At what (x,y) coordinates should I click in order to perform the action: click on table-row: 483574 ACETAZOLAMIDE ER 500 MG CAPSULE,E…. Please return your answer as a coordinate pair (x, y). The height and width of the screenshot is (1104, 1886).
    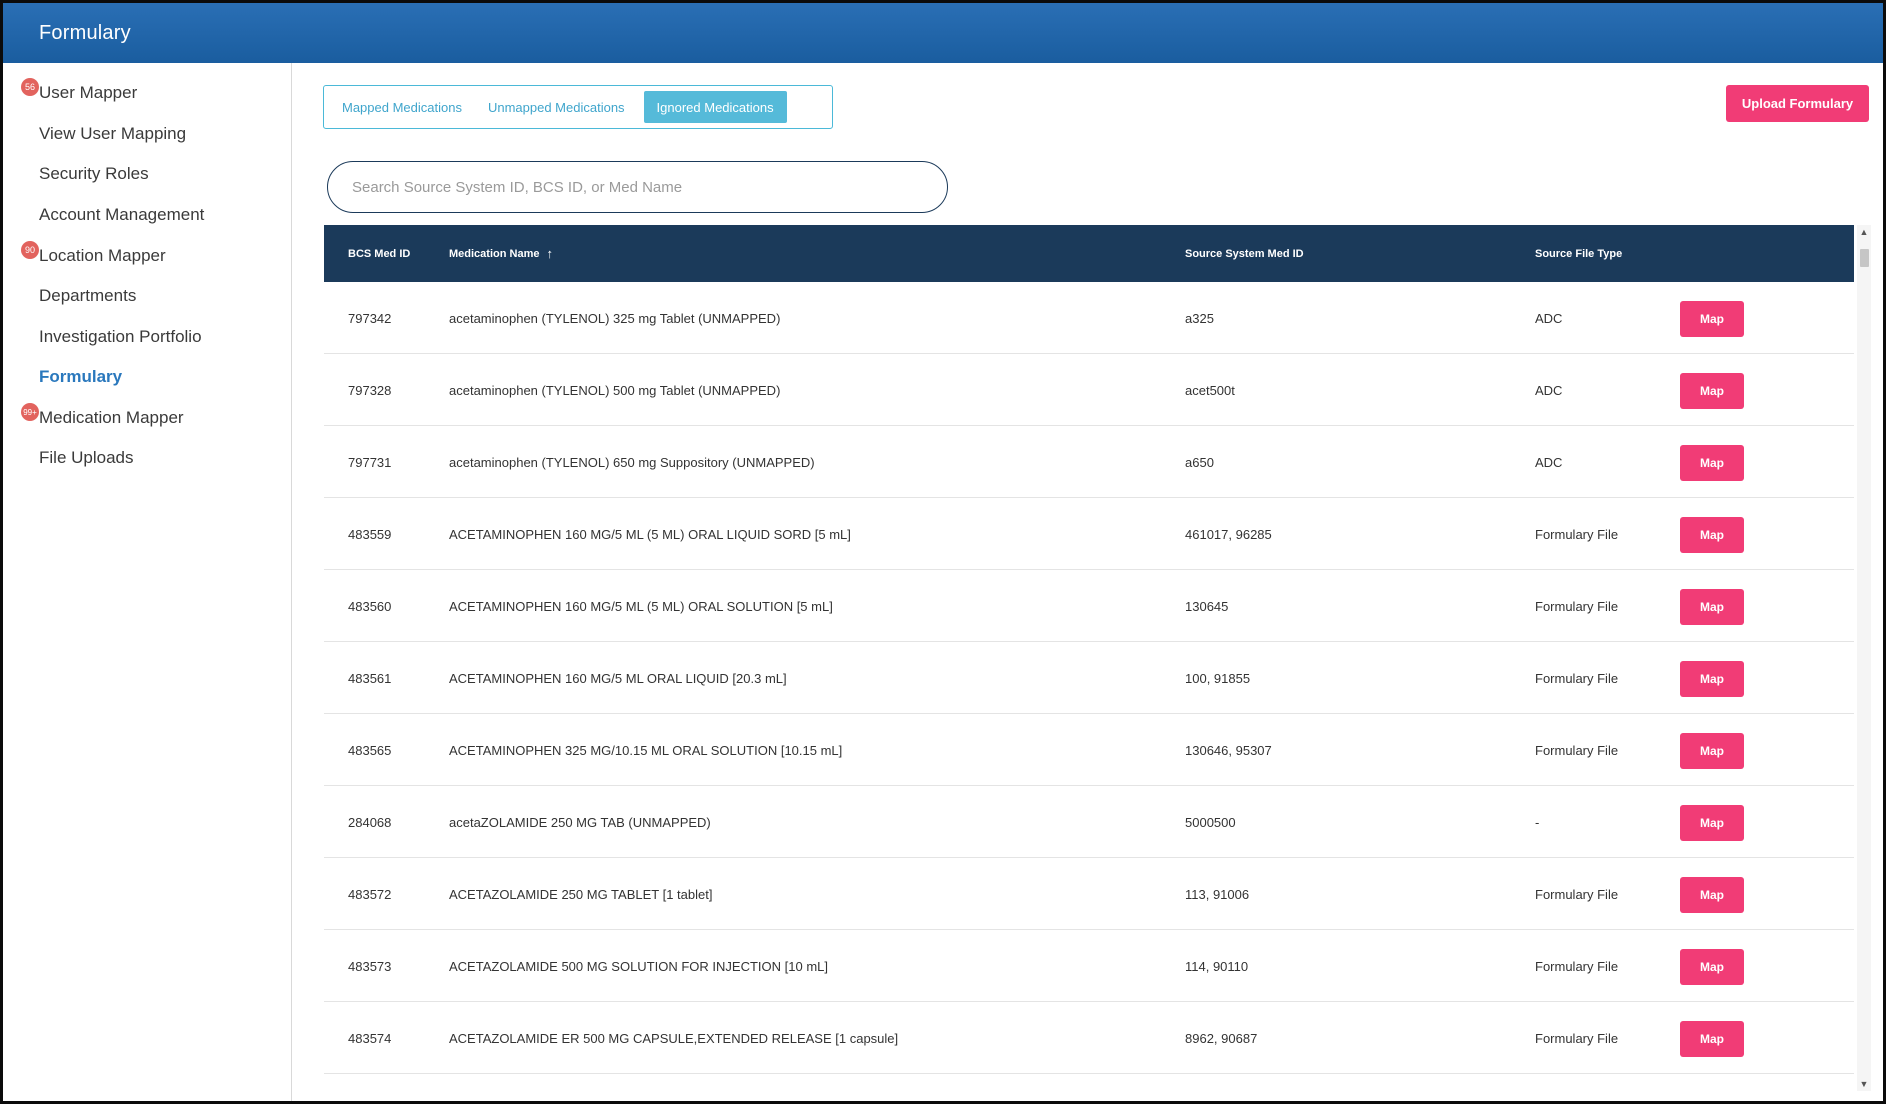
    Looking at the image, I should click on (1089, 1038).